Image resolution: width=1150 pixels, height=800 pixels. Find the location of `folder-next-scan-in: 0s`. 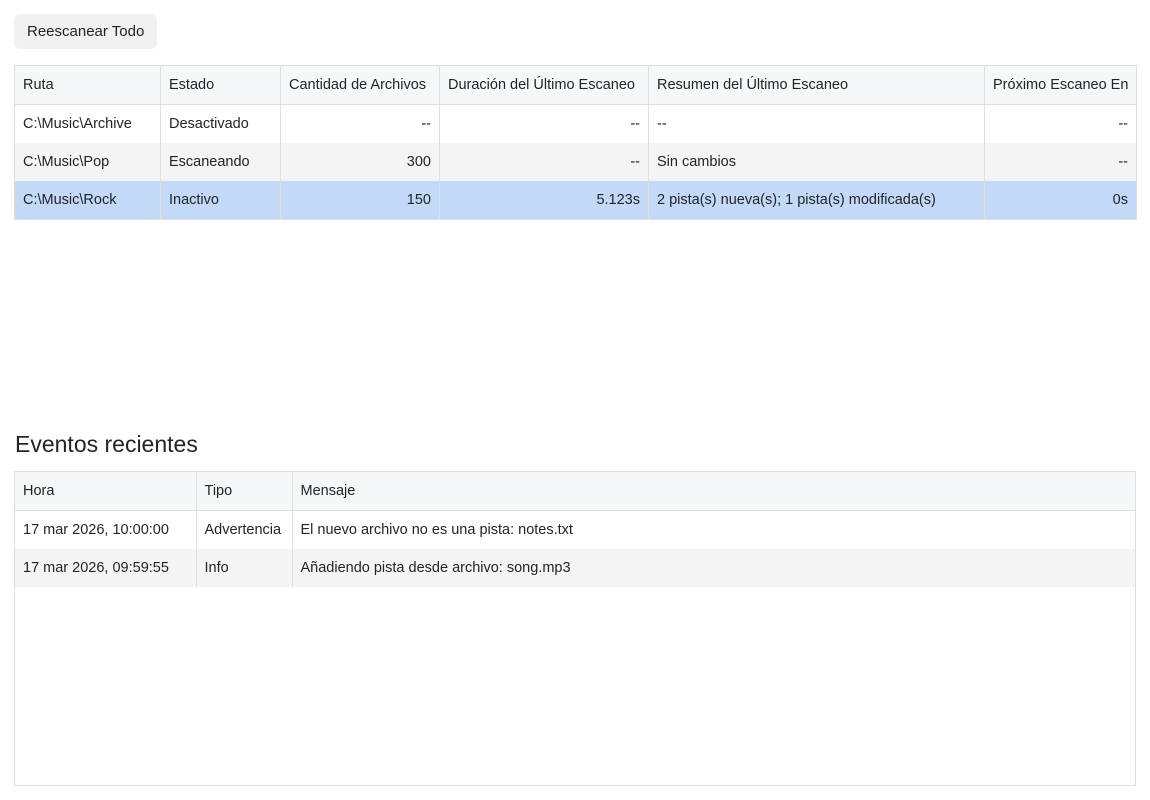

folder-next-scan-in: 0s is located at coordinates (1060, 200).